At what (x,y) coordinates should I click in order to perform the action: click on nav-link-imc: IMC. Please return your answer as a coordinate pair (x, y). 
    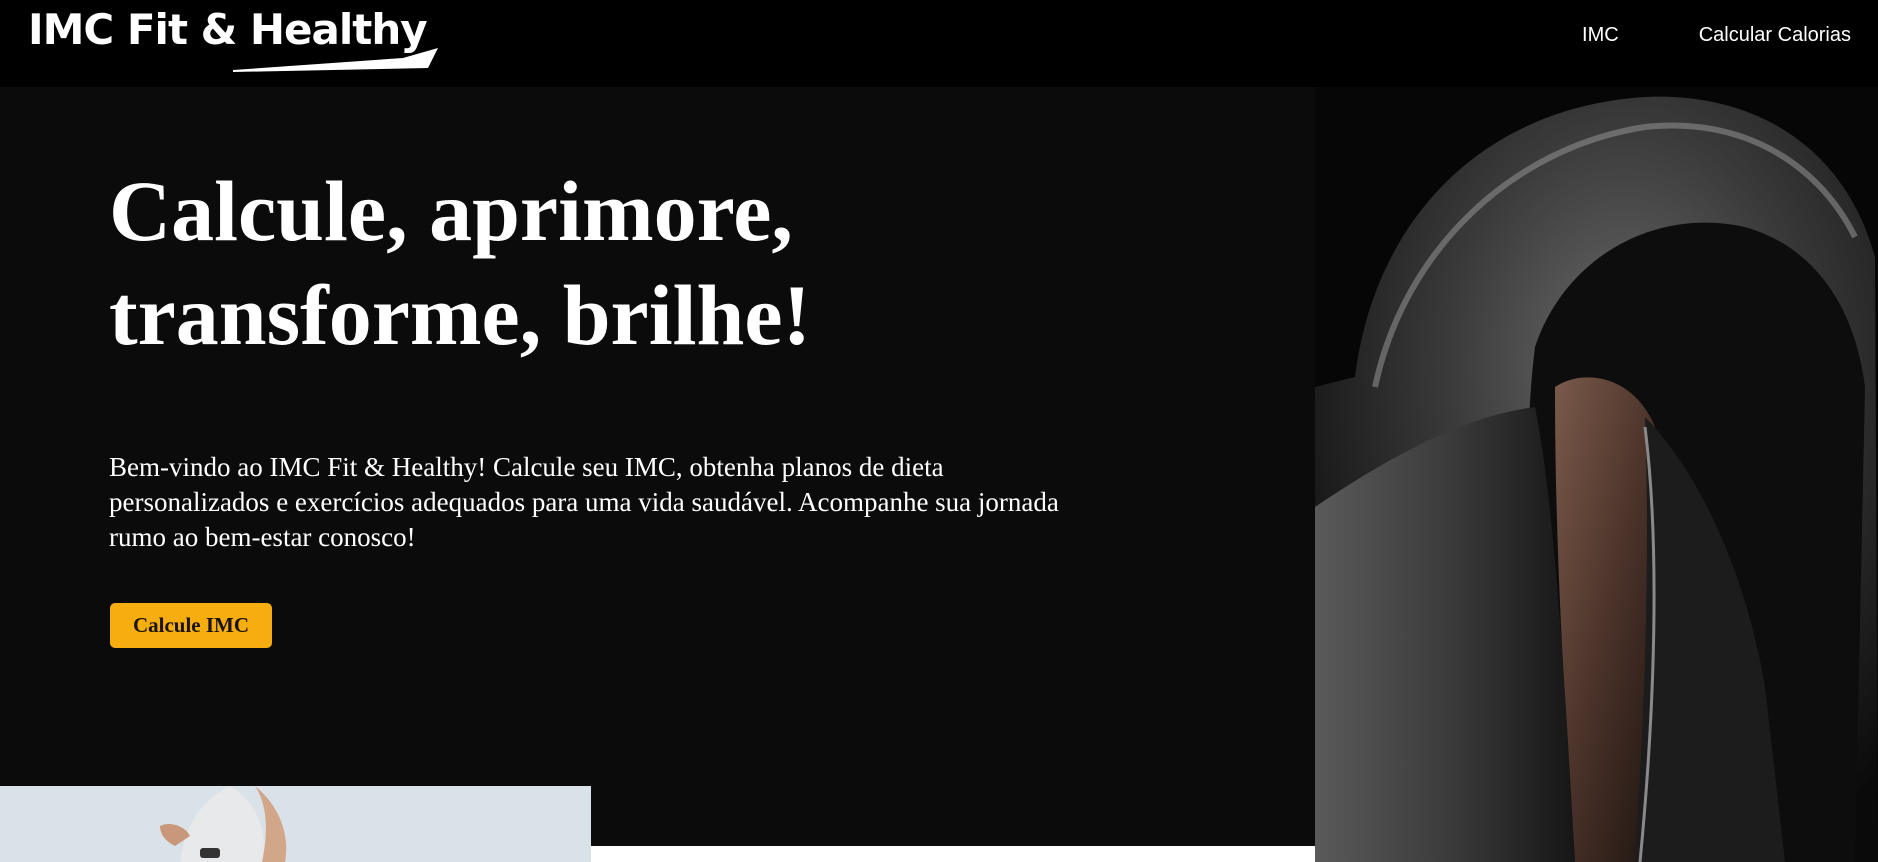
    Looking at the image, I should click on (1600, 35).